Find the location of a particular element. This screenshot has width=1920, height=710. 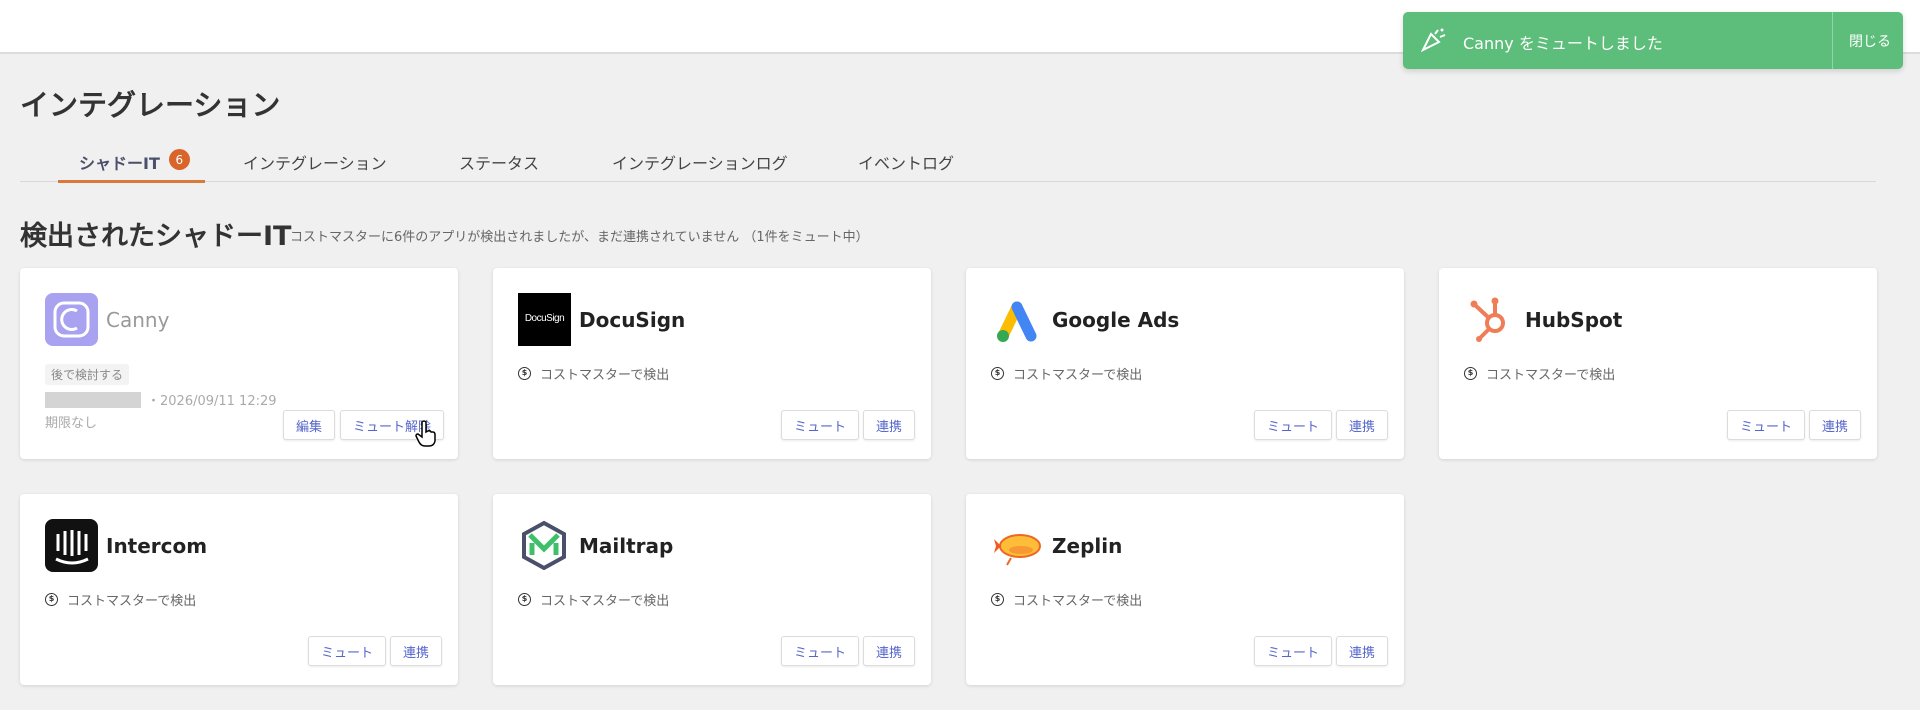

toast-notification: Canny をミュートしました 閉じる is located at coordinates (1653, 40).